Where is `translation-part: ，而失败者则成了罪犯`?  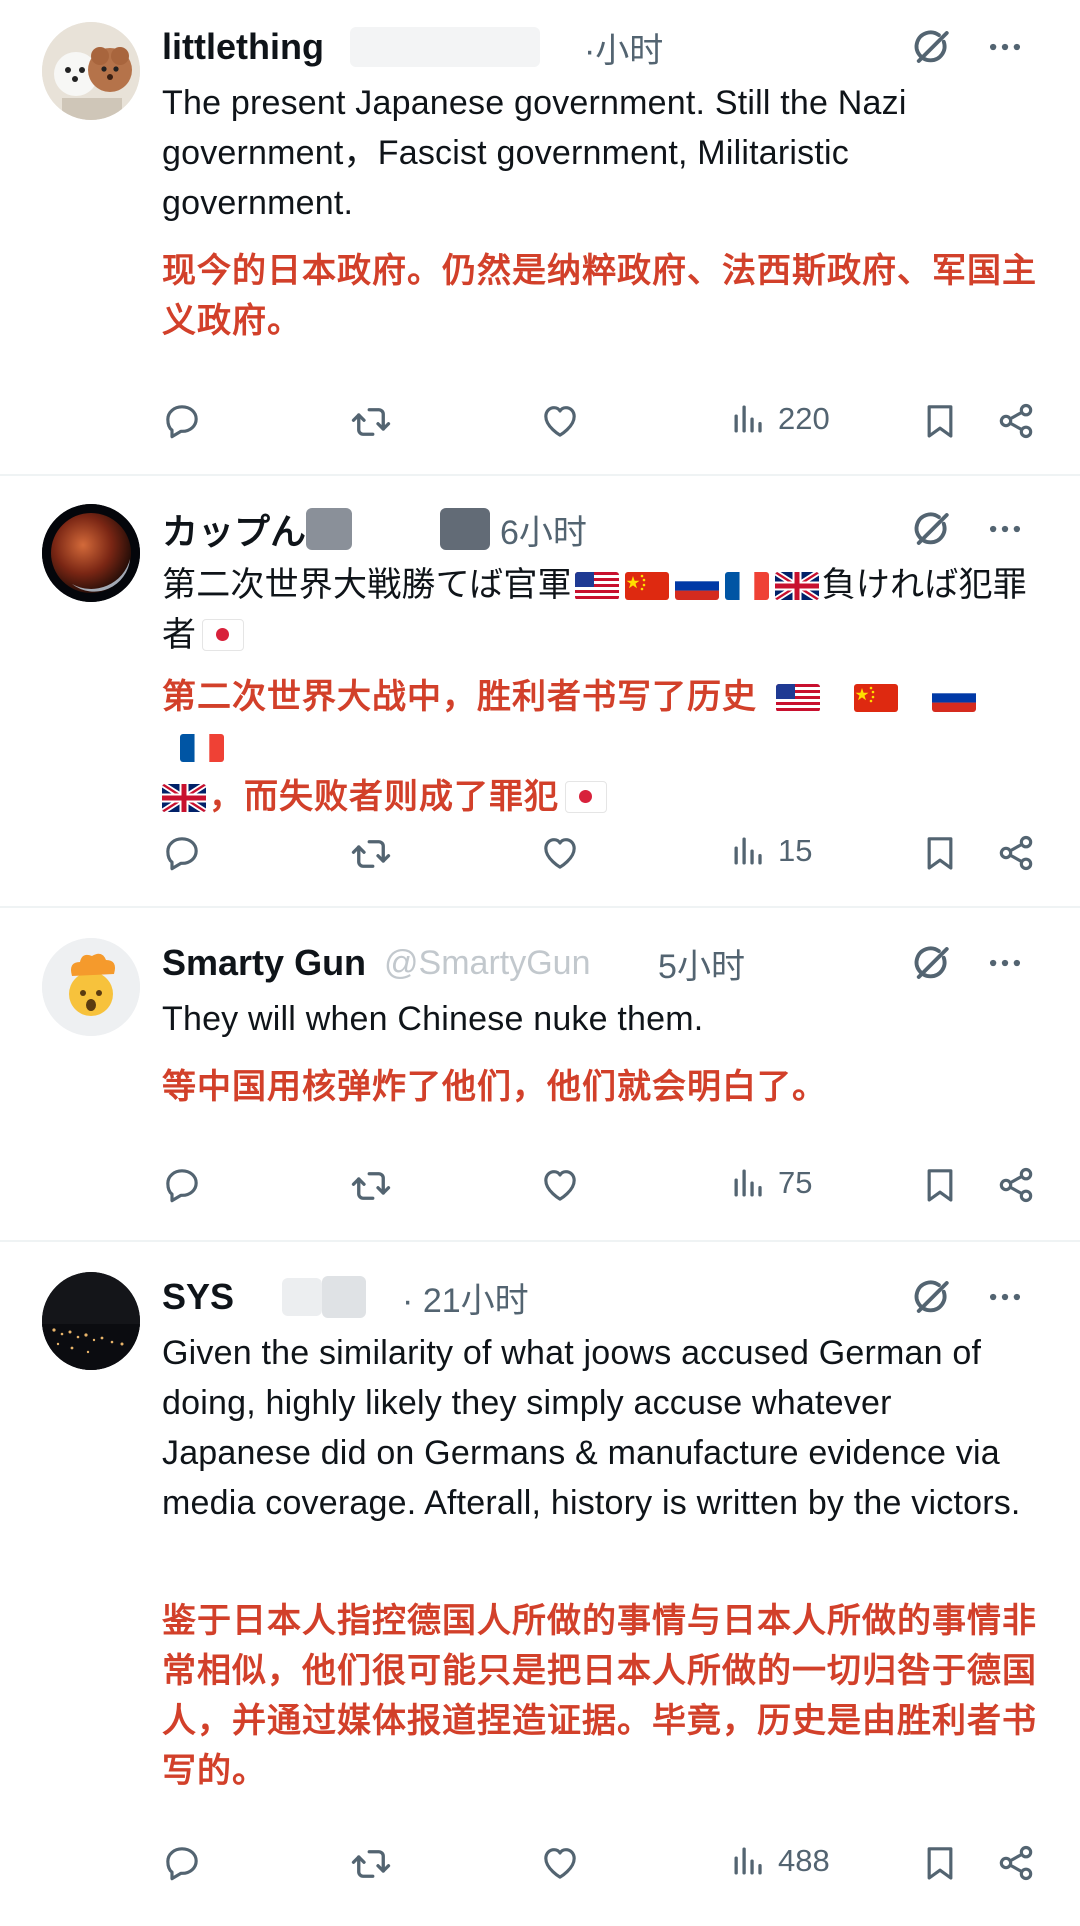
translation-part: ，而失败者则成了罪犯 is located at coordinates (384, 797).